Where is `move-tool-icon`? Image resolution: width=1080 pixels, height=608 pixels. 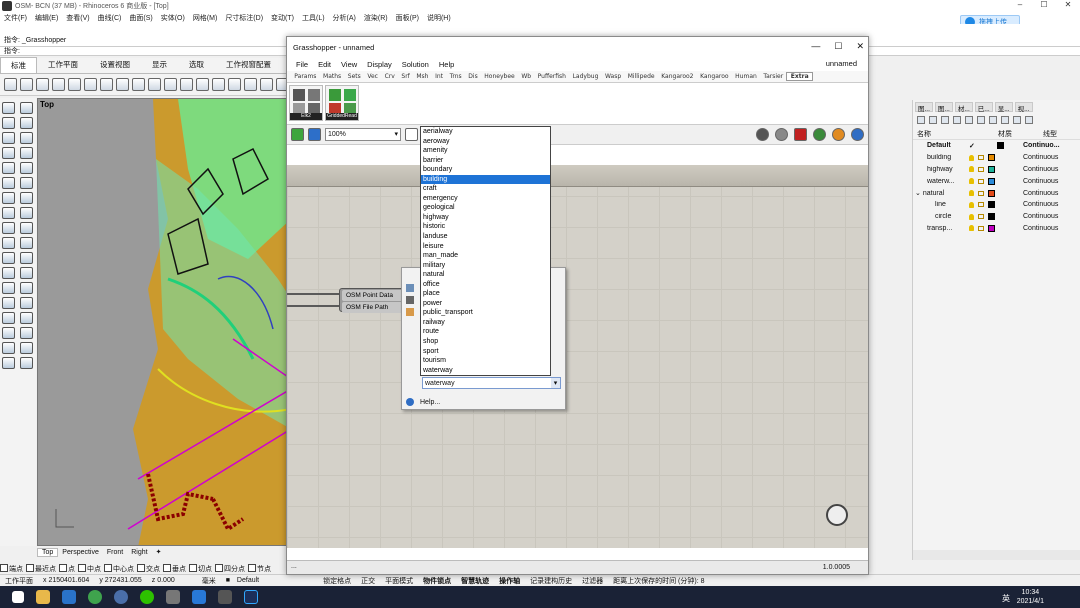
move-tool-icon is located at coordinates (8, 243).